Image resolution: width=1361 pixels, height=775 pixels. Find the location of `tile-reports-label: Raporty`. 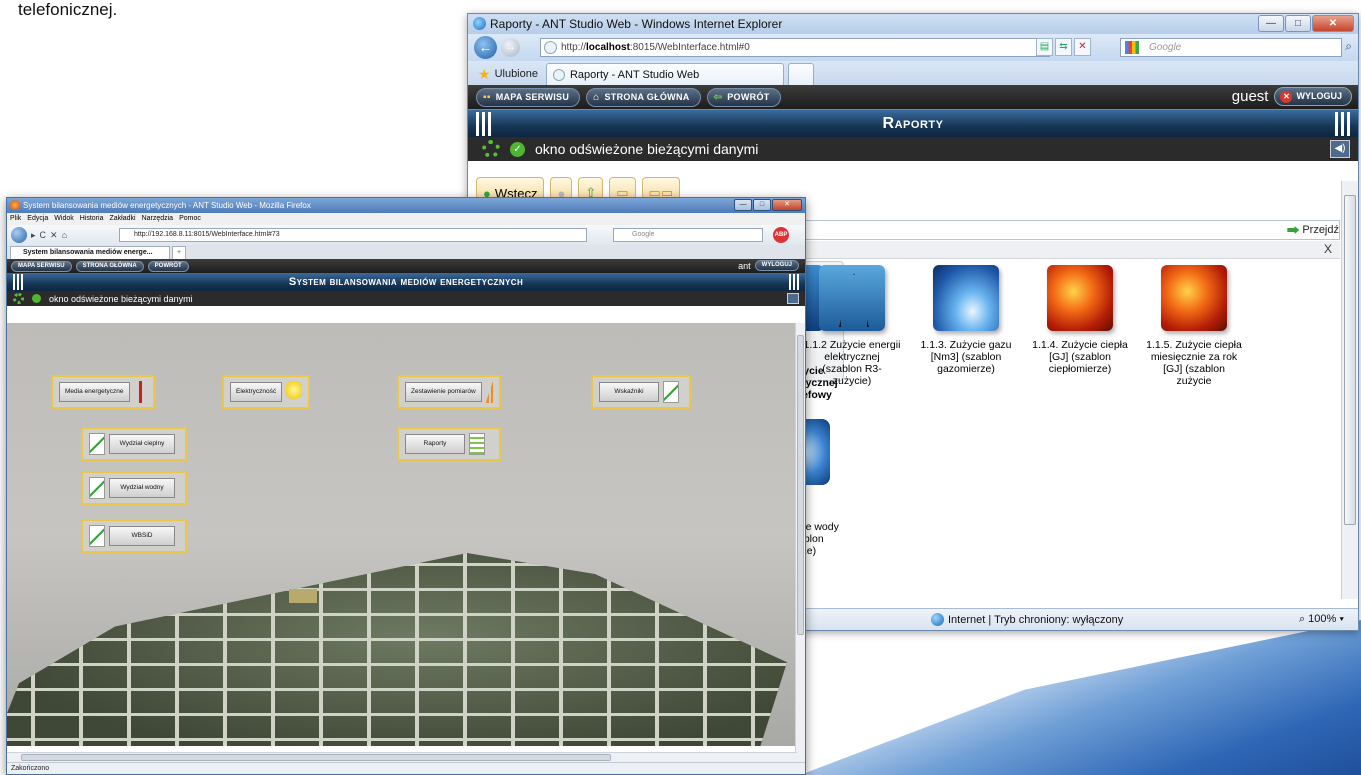

tile-reports-label: Raporty is located at coordinates (435, 444).